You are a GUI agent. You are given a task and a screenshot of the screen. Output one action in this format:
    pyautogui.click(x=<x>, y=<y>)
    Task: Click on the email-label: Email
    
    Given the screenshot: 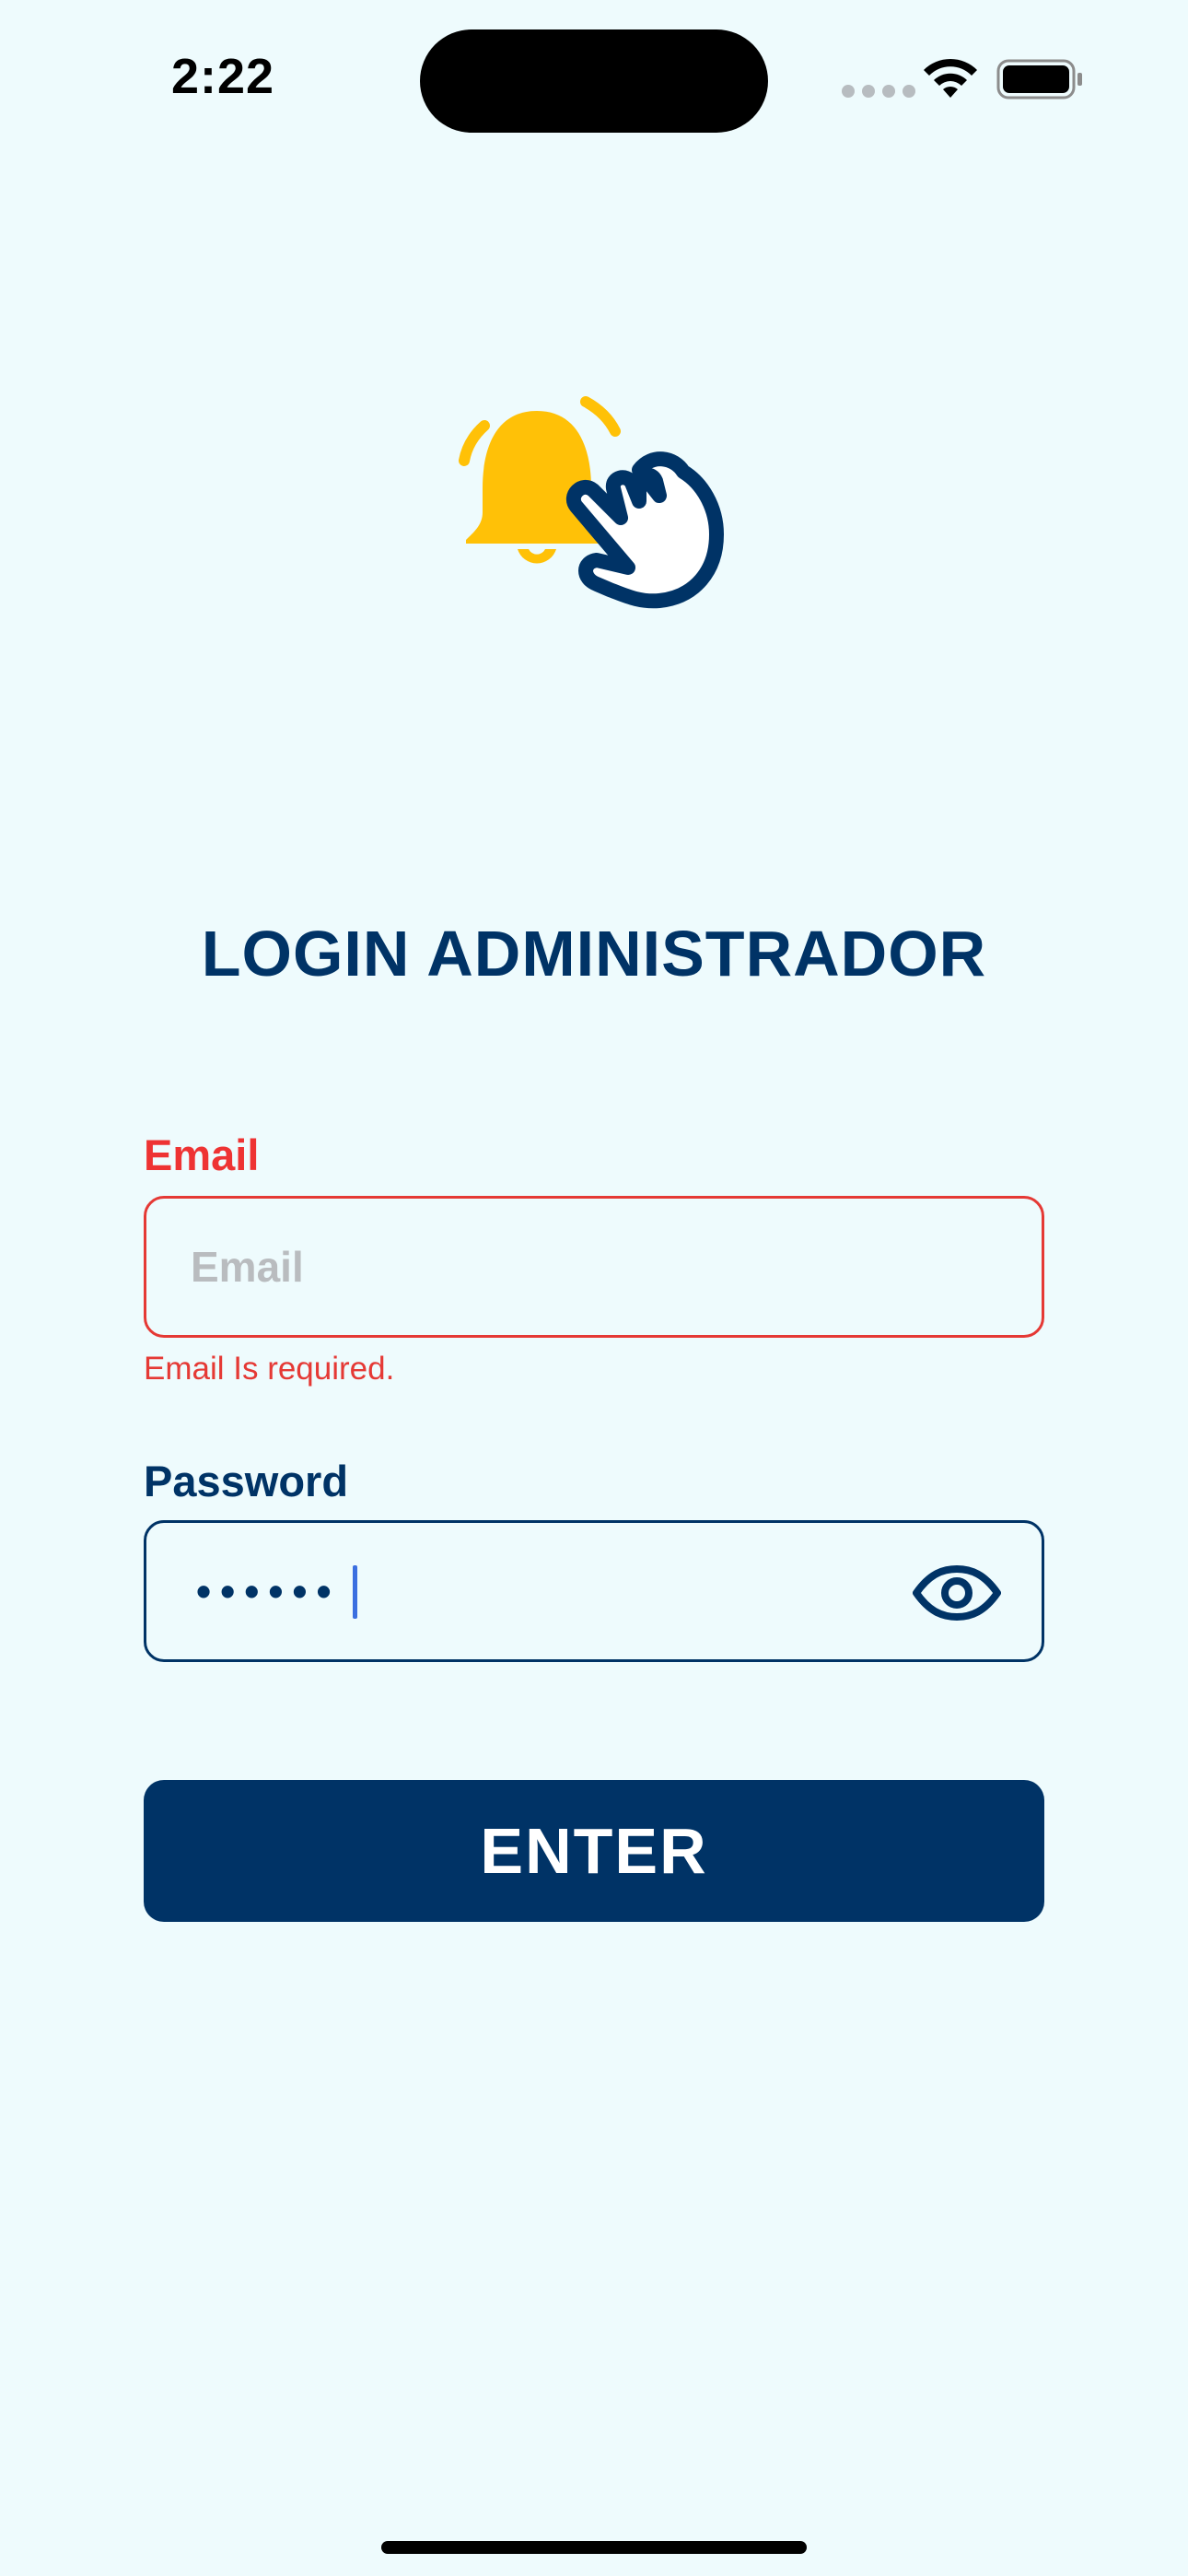 What is the action you would take?
    pyautogui.click(x=202, y=1154)
    